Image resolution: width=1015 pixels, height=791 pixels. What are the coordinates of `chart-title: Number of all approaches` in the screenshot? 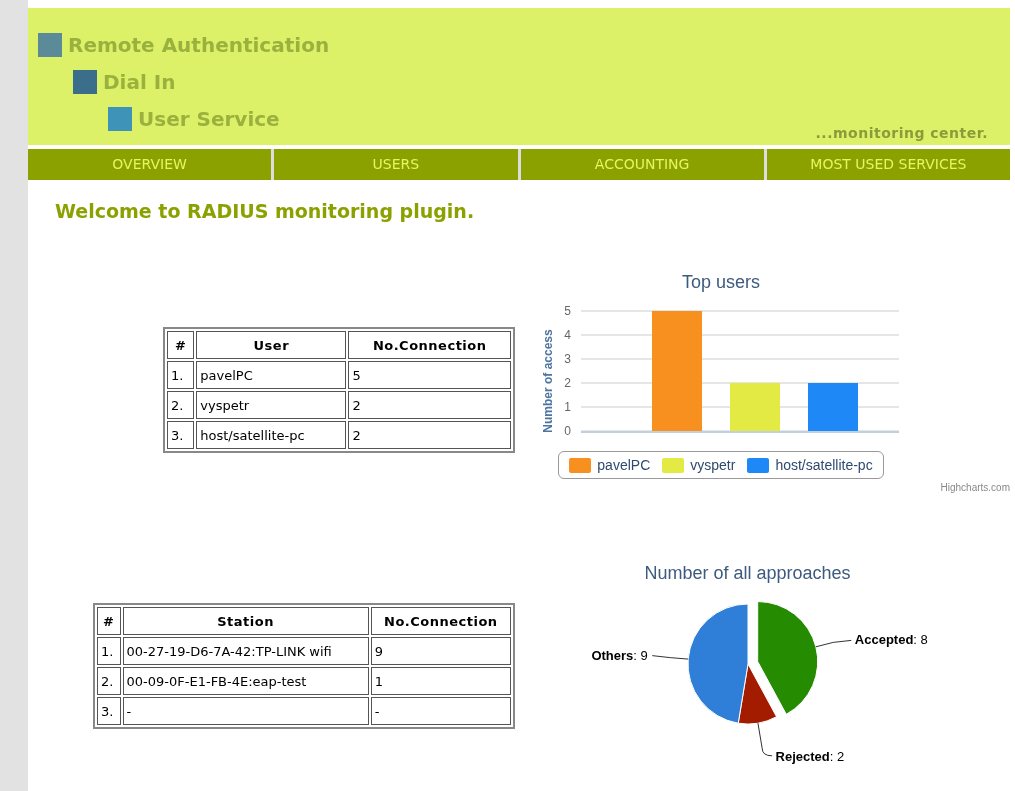 It's located at (747, 573).